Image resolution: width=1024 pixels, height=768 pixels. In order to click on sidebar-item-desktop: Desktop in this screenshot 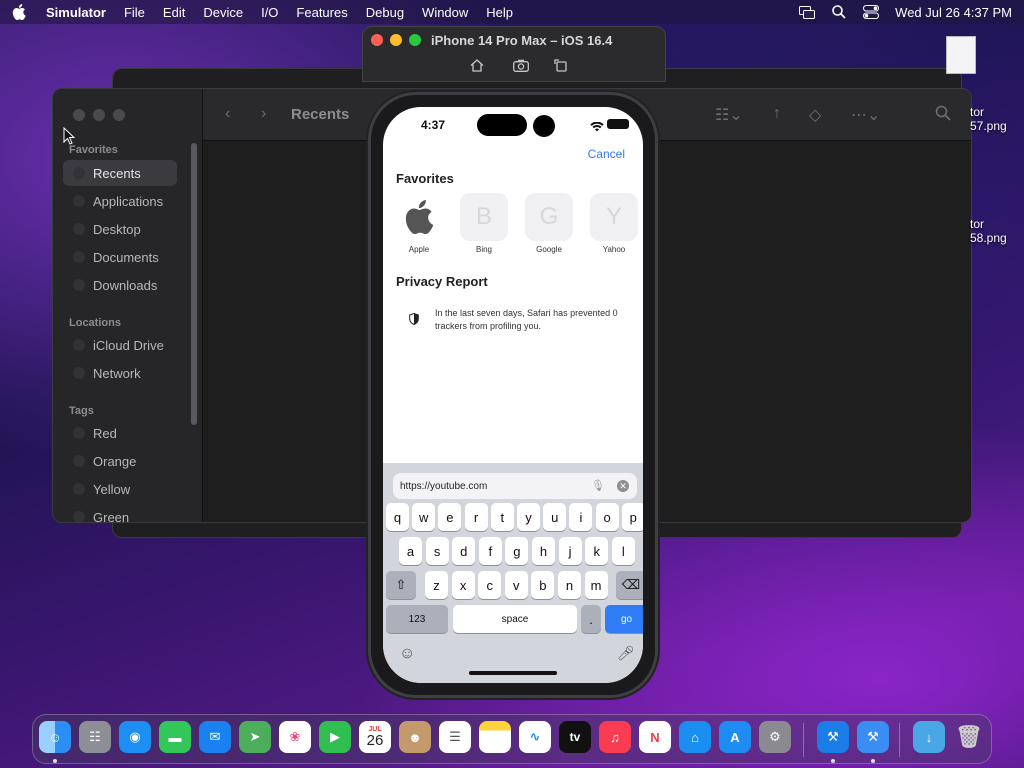, I will do `click(120, 229)`.